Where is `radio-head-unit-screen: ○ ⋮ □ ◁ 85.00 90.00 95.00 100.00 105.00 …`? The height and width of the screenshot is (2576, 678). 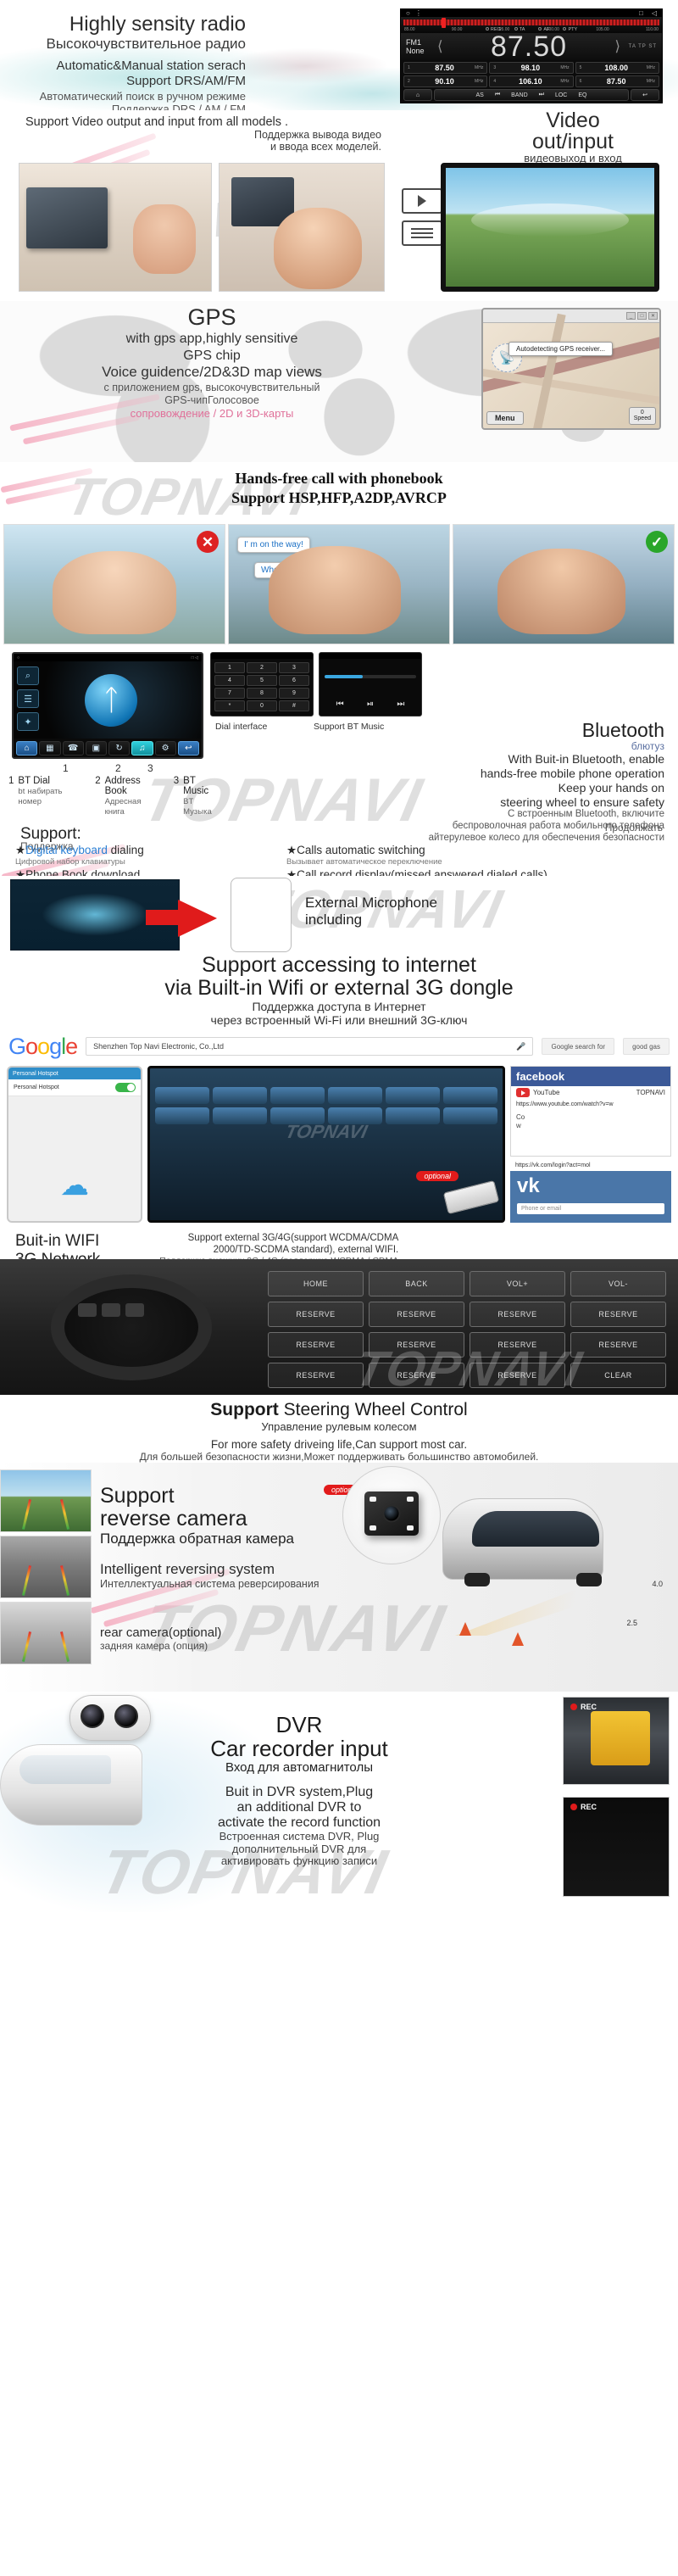
radio-head-unit-screen: ○ ⋮ □ ◁ 85.00 90.00 95.00 100.00 105.00 … is located at coordinates (531, 56).